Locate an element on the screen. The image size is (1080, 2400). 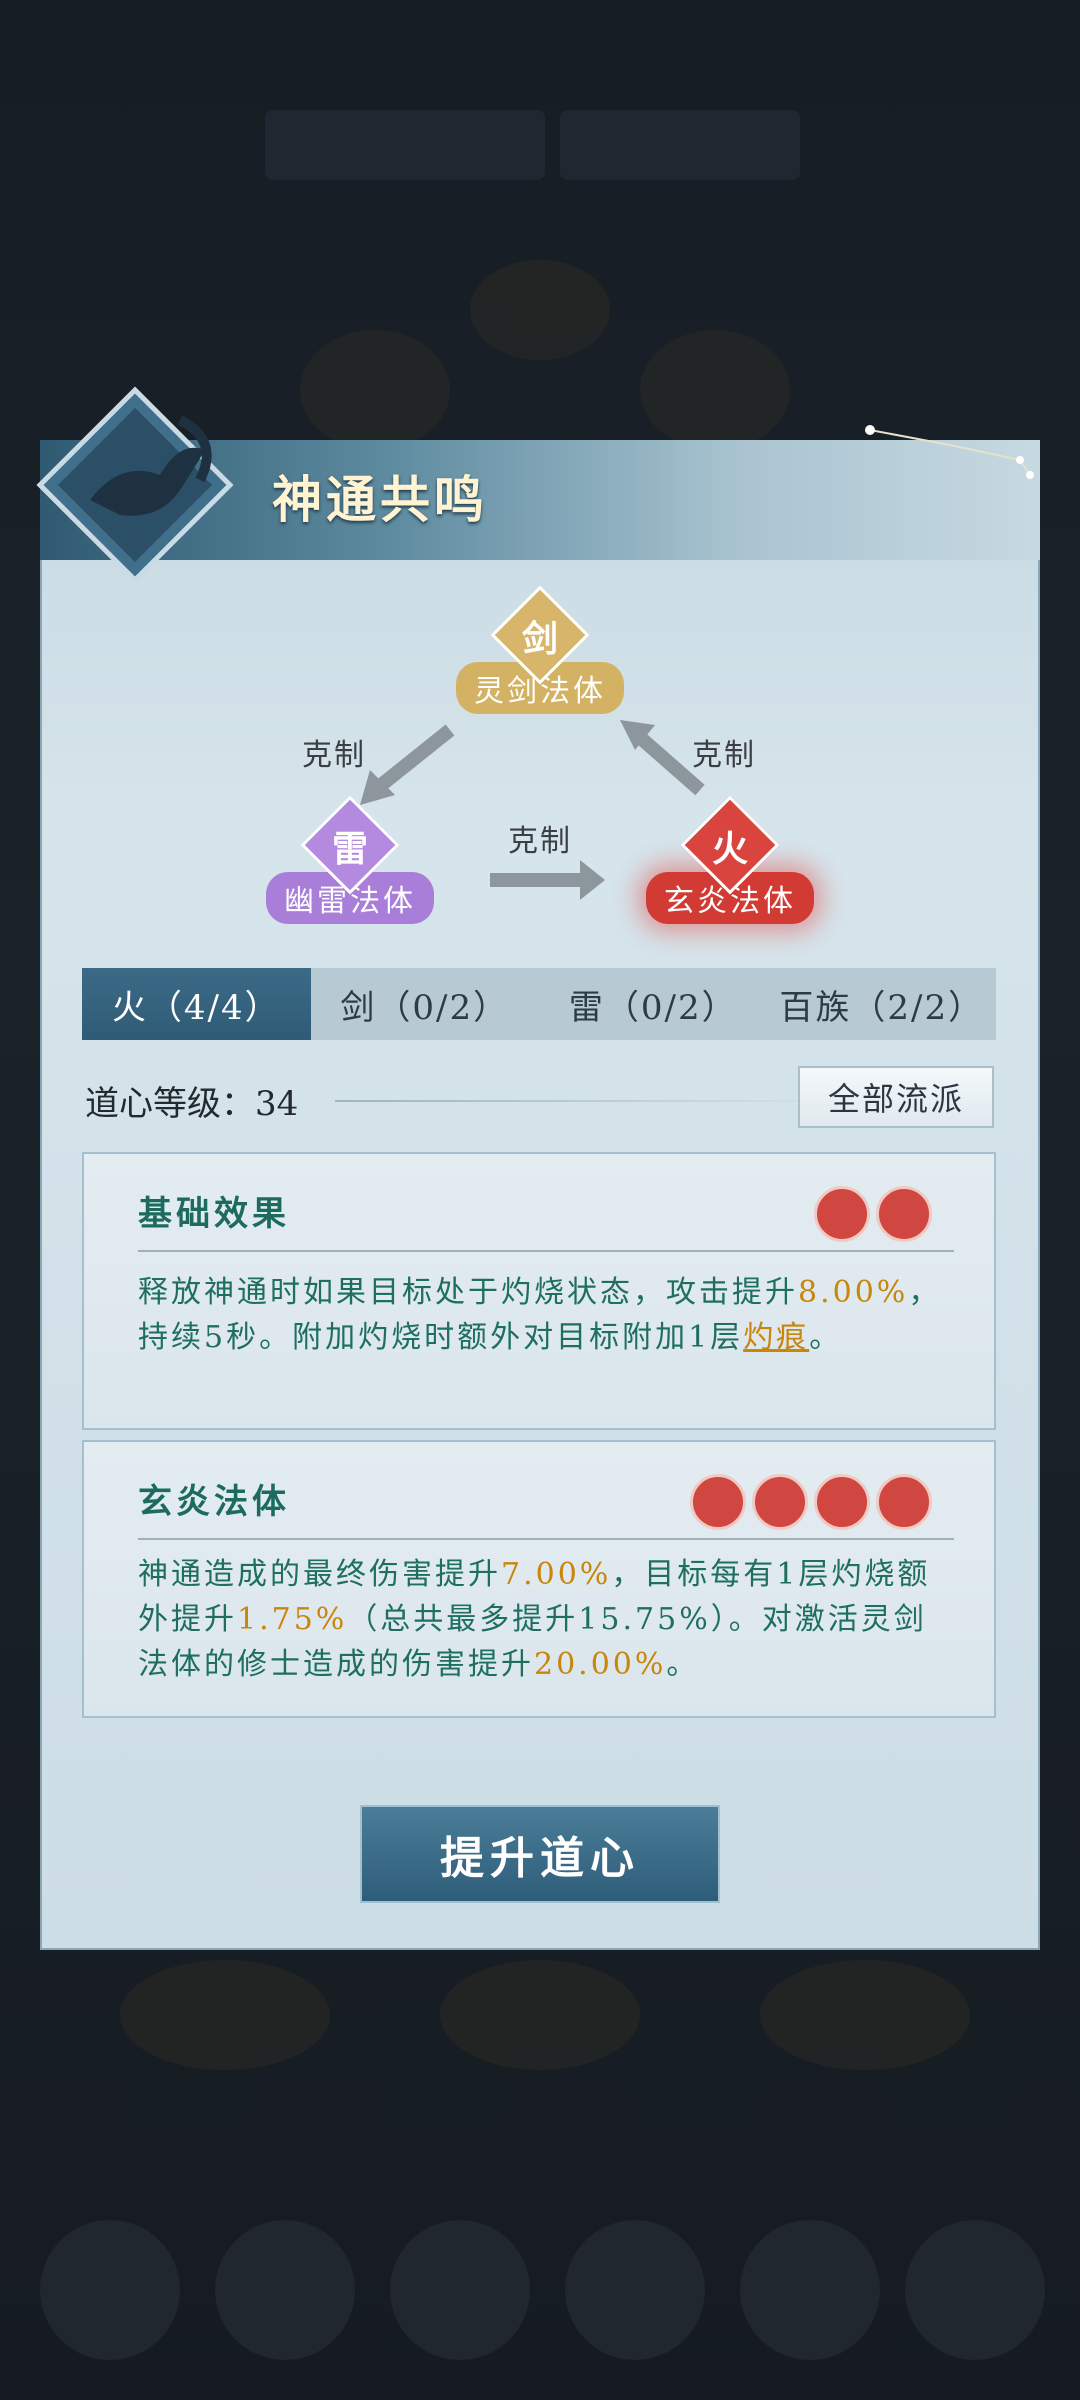
text-segment: 神通造成的最终伤害提升 is located at coordinates (319, 1574).